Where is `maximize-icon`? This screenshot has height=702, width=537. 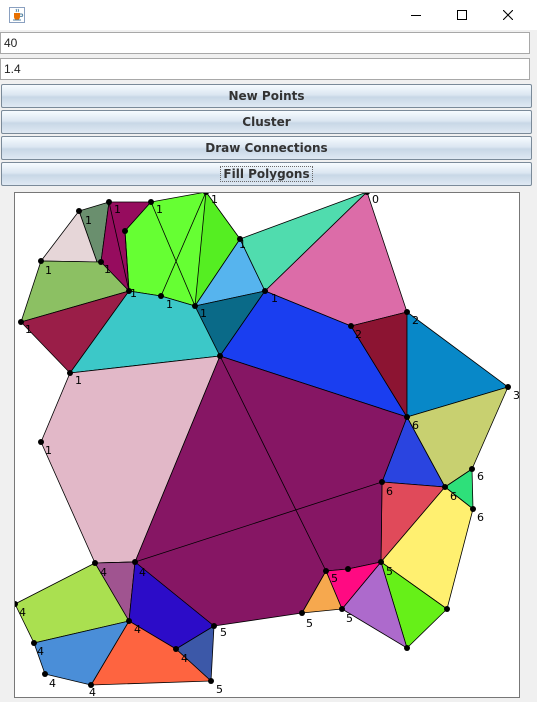
maximize-icon is located at coordinates (462, 15).